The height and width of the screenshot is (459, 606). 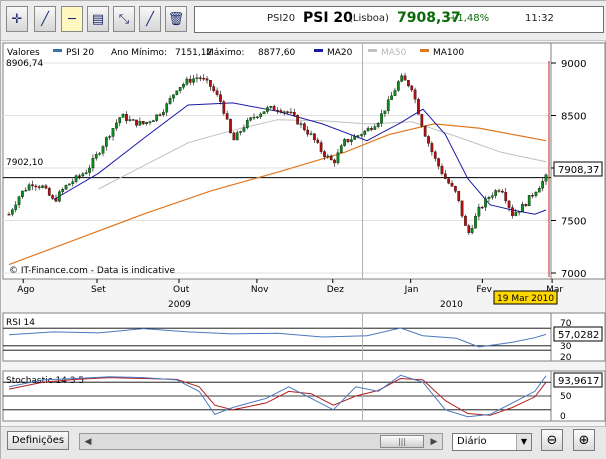 I want to click on y-tick-label: 8500, so click(x=573, y=117).